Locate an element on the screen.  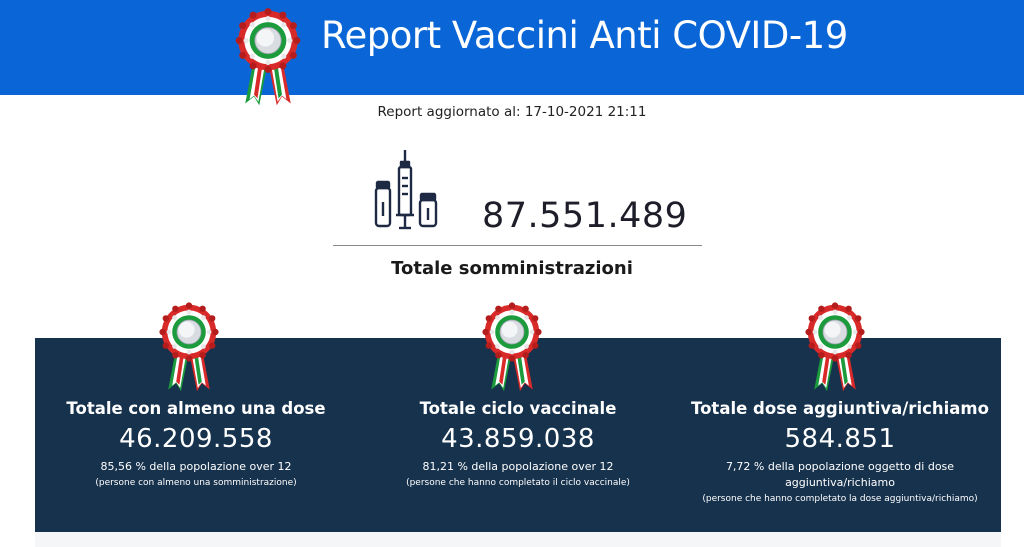
total-administrations-value: 87.551.489 is located at coordinates (585, 216).